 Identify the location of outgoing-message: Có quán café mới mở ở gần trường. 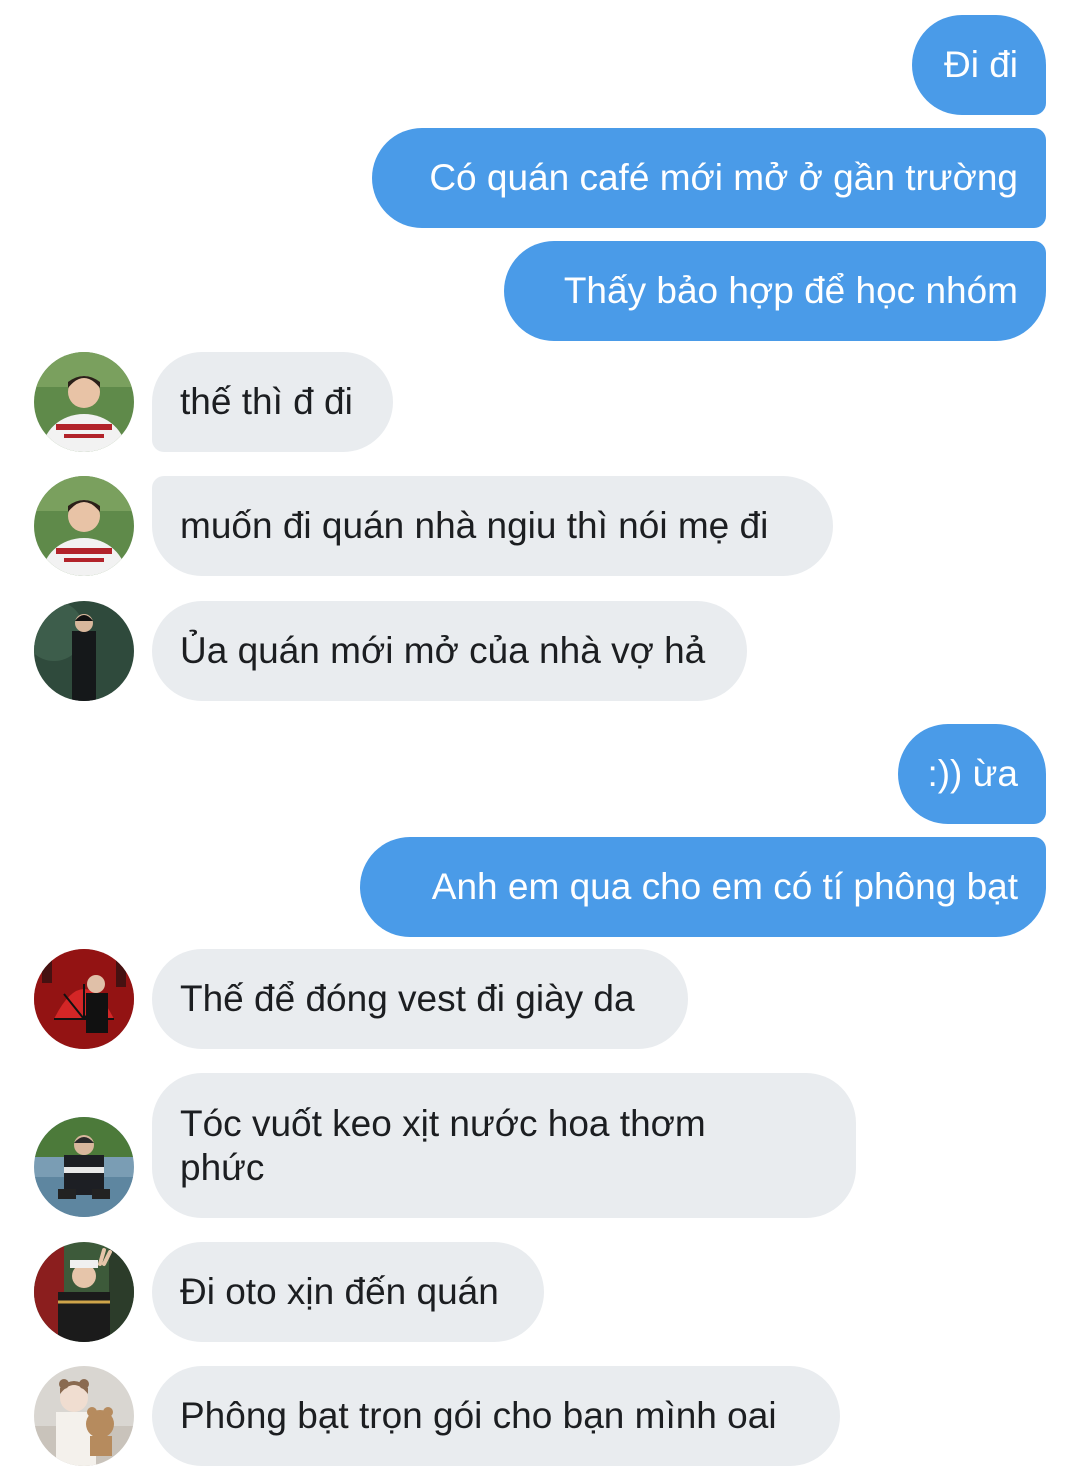
(709, 178).